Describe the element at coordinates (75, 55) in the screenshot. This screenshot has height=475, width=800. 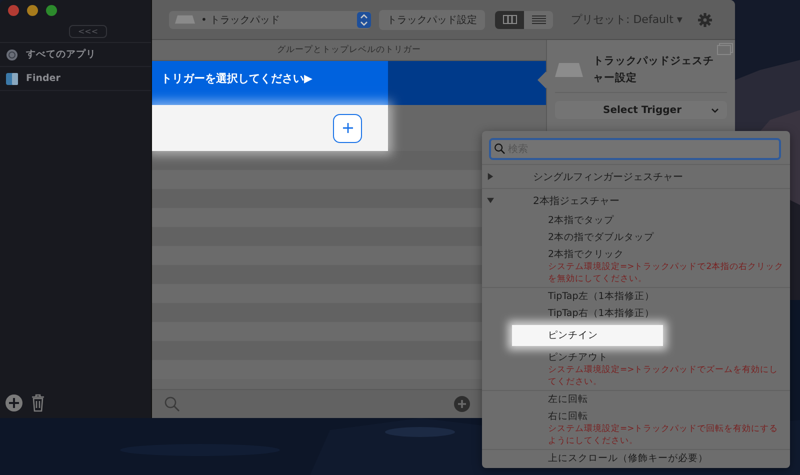
I see `sidebar-item: すべてのアプリ` at that location.